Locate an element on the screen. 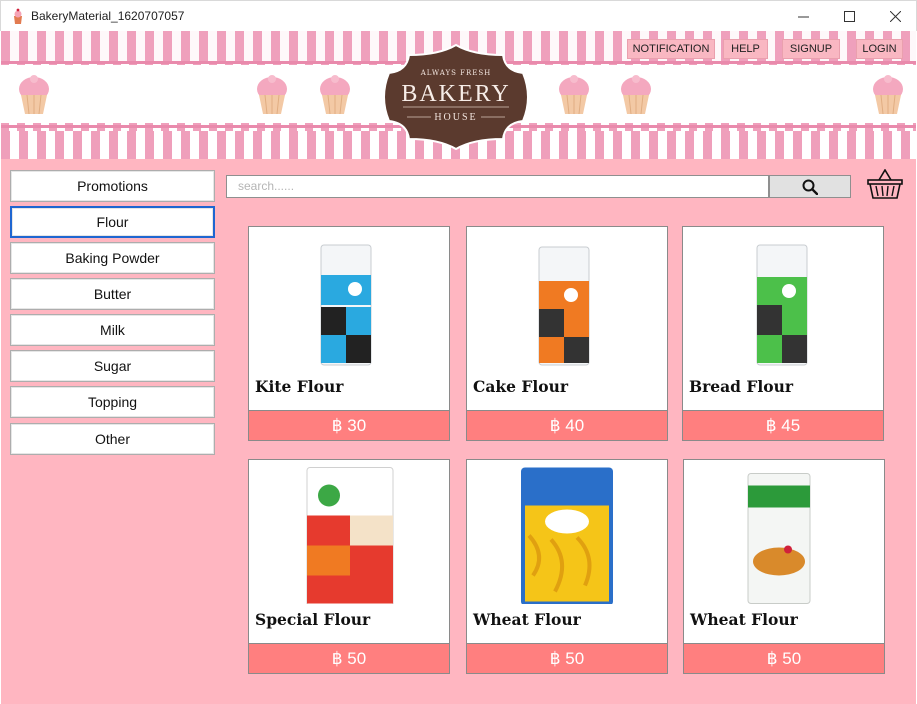  login-button: LOGIN is located at coordinates (879, 49).